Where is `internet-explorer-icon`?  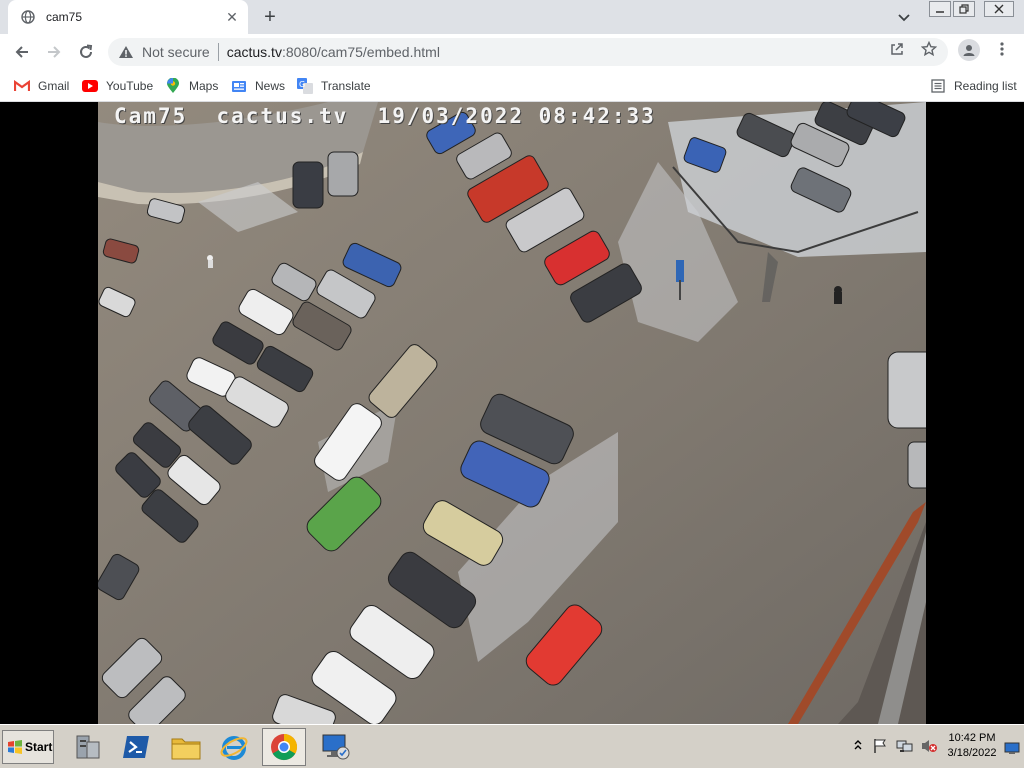 internet-explorer-icon is located at coordinates (234, 748).